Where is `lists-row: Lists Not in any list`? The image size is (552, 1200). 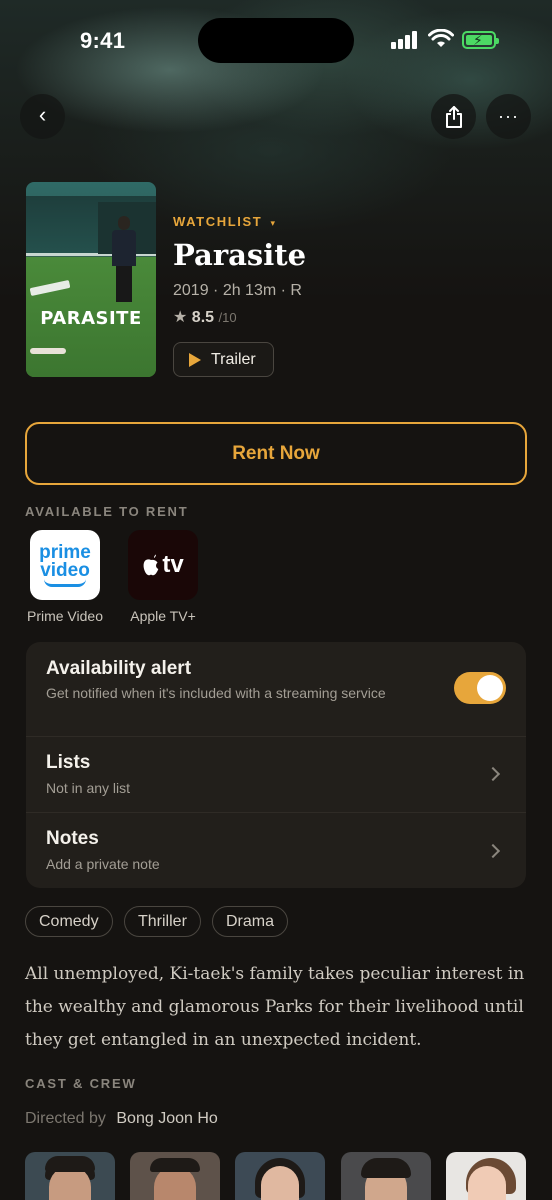
lists-row: Lists Not in any list is located at coordinates (276, 774).